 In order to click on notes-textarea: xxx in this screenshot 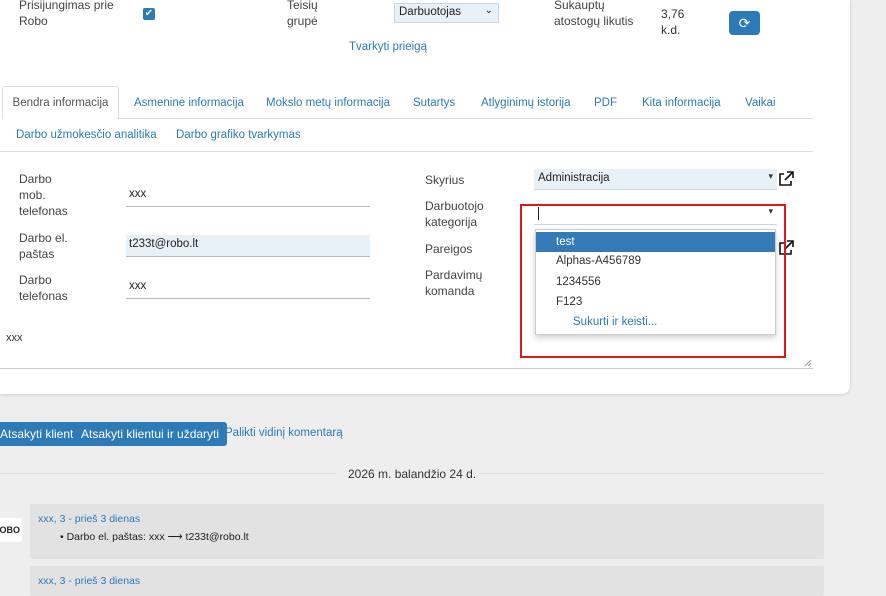, I will do `click(14, 338)`.